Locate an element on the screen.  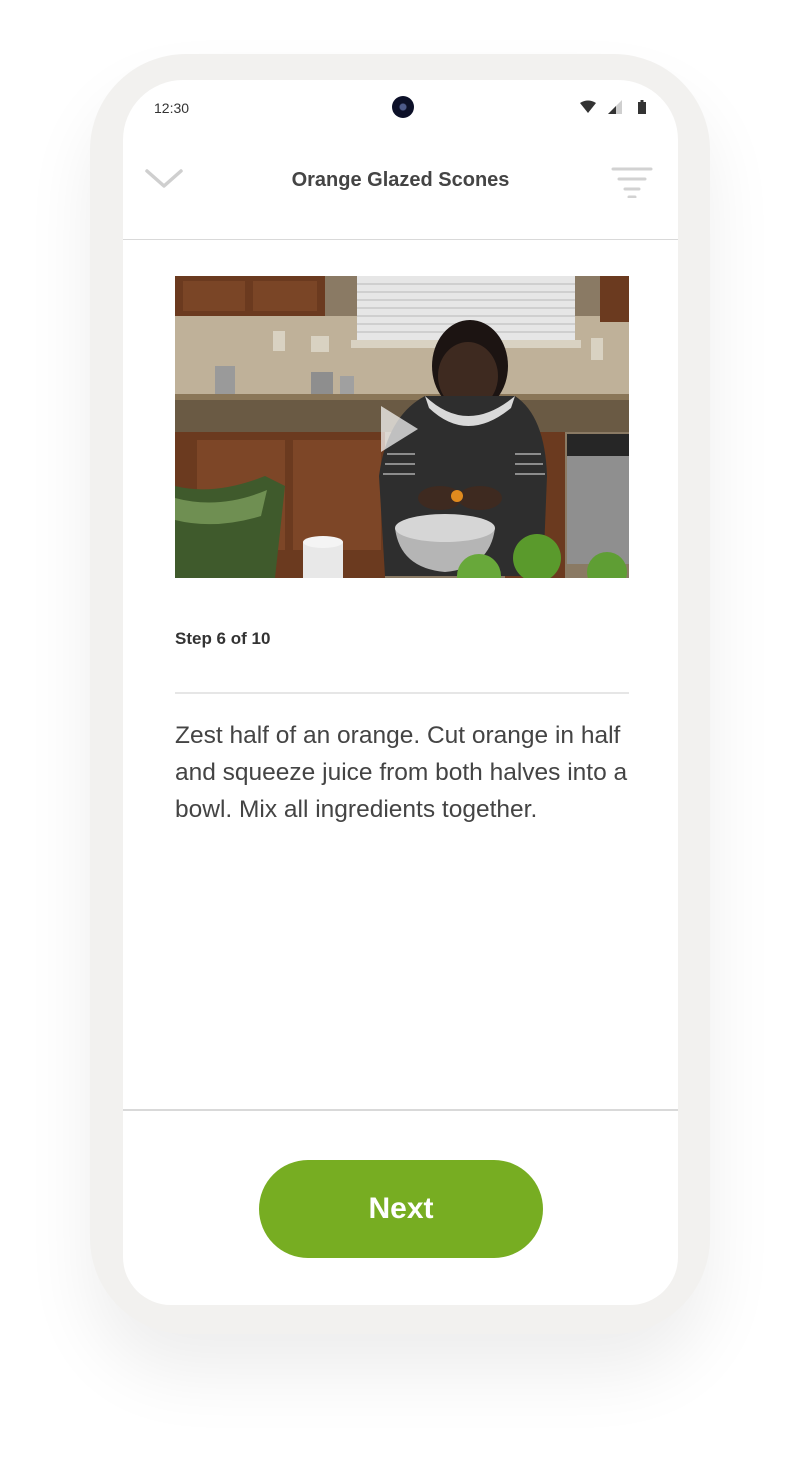
video-player is located at coordinates (402, 427).